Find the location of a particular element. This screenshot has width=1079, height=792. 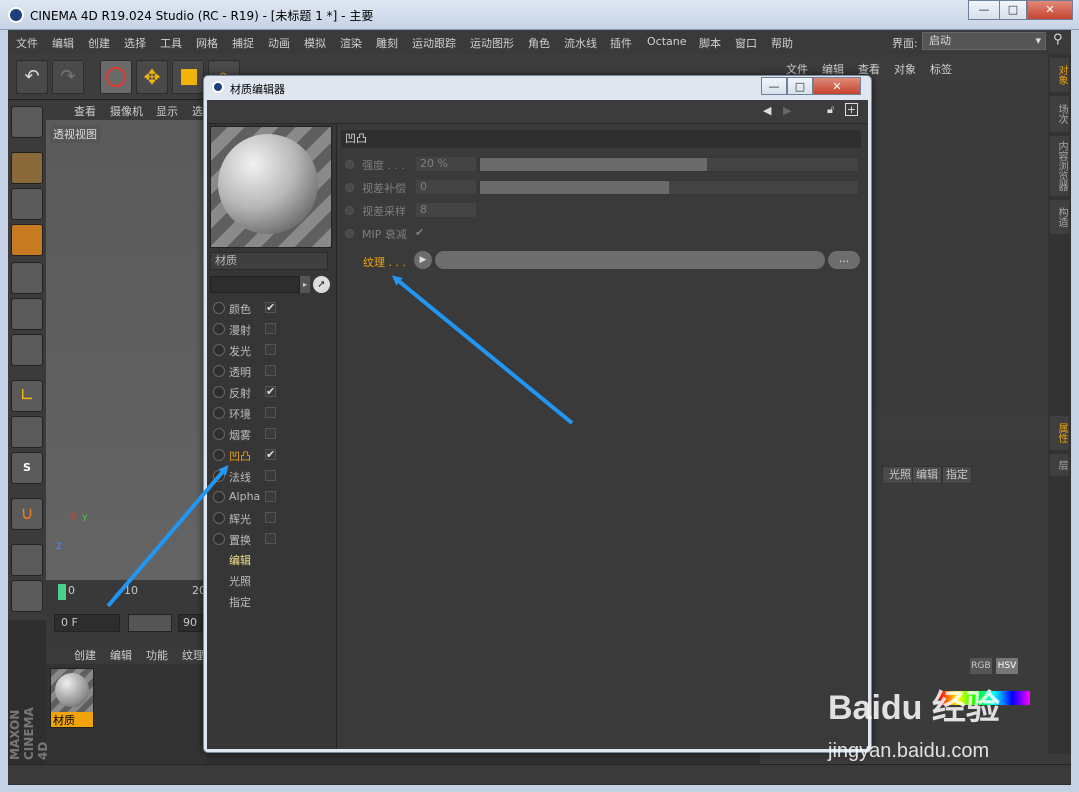

dialog-minimize-button: — is located at coordinates (774, 86).